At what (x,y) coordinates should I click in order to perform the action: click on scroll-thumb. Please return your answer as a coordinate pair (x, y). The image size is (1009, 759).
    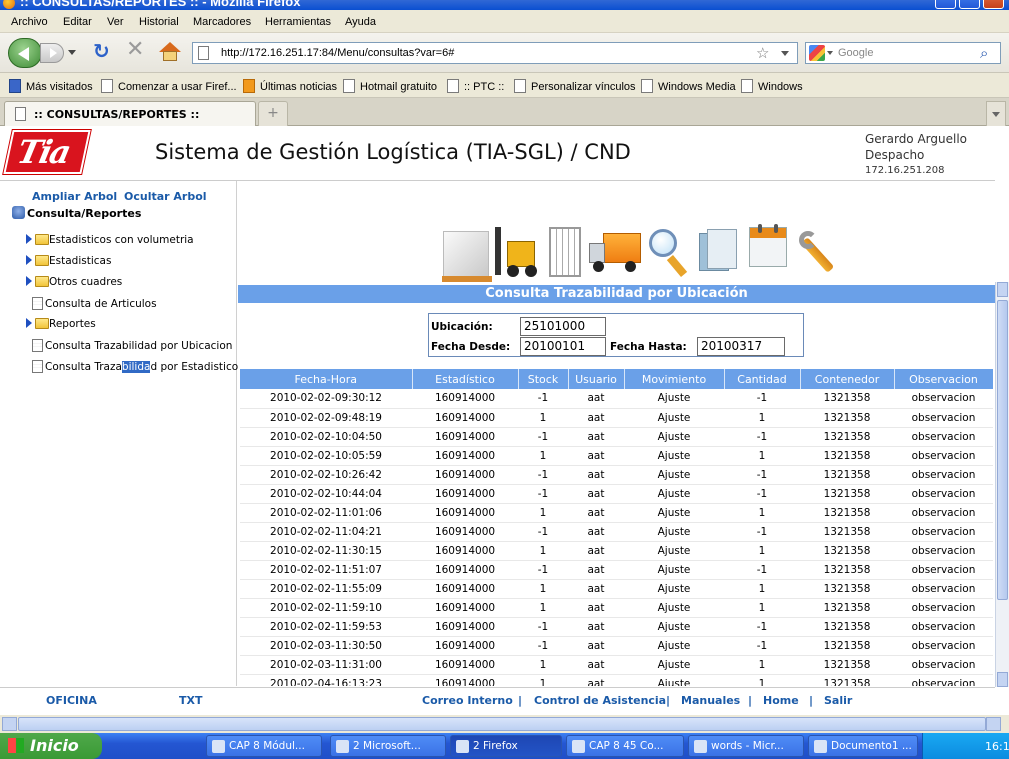
    Looking at the image, I should click on (1002, 450).